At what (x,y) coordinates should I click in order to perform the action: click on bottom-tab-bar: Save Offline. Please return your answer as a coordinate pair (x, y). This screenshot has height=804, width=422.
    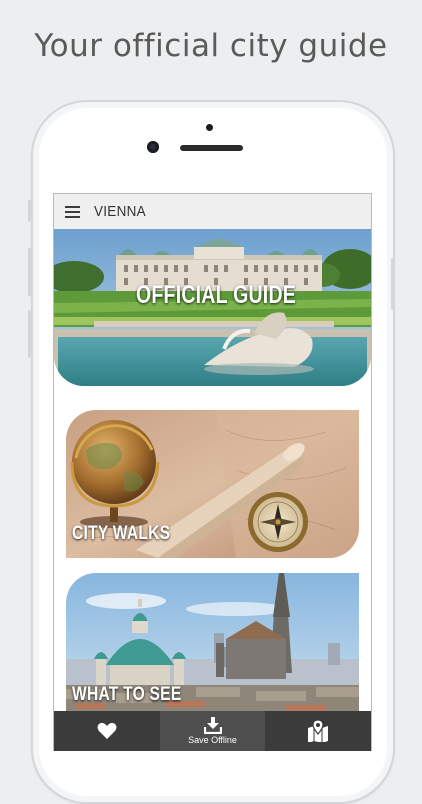
    Looking at the image, I should click on (212, 731).